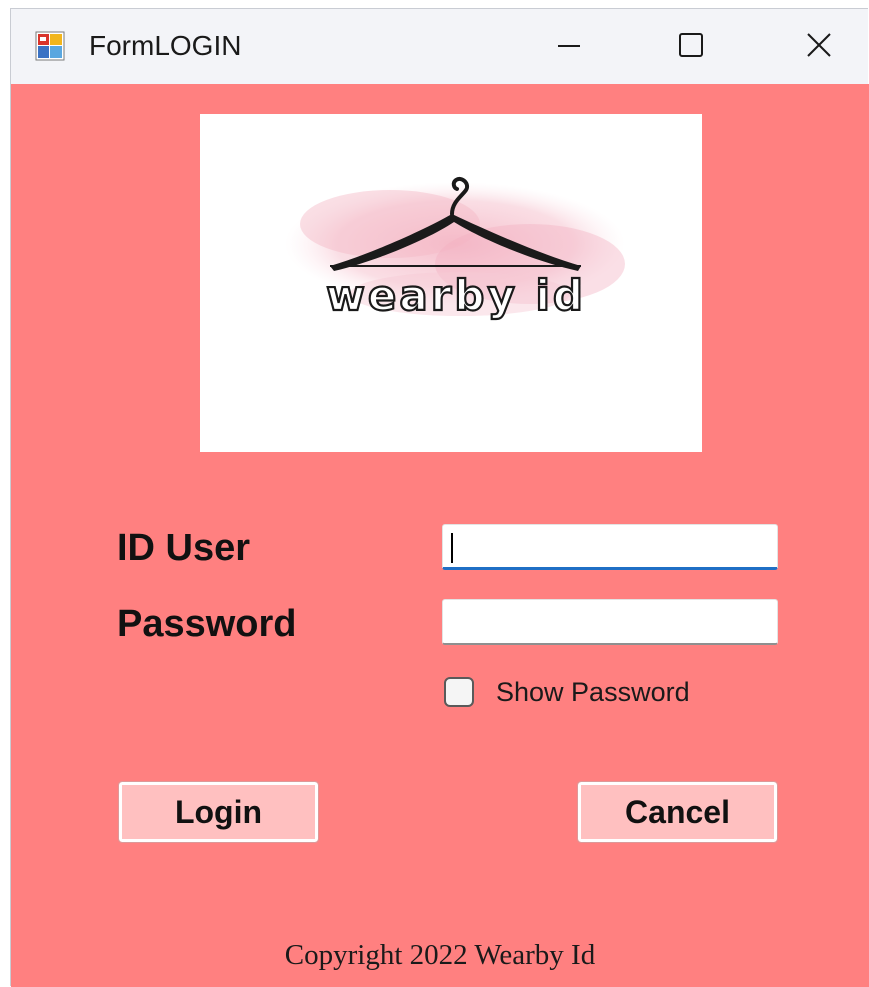  What do you see at coordinates (439, 46) in the screenshot?
I see `title-bar: FormLOGIN` at bounding box center [439, 46].